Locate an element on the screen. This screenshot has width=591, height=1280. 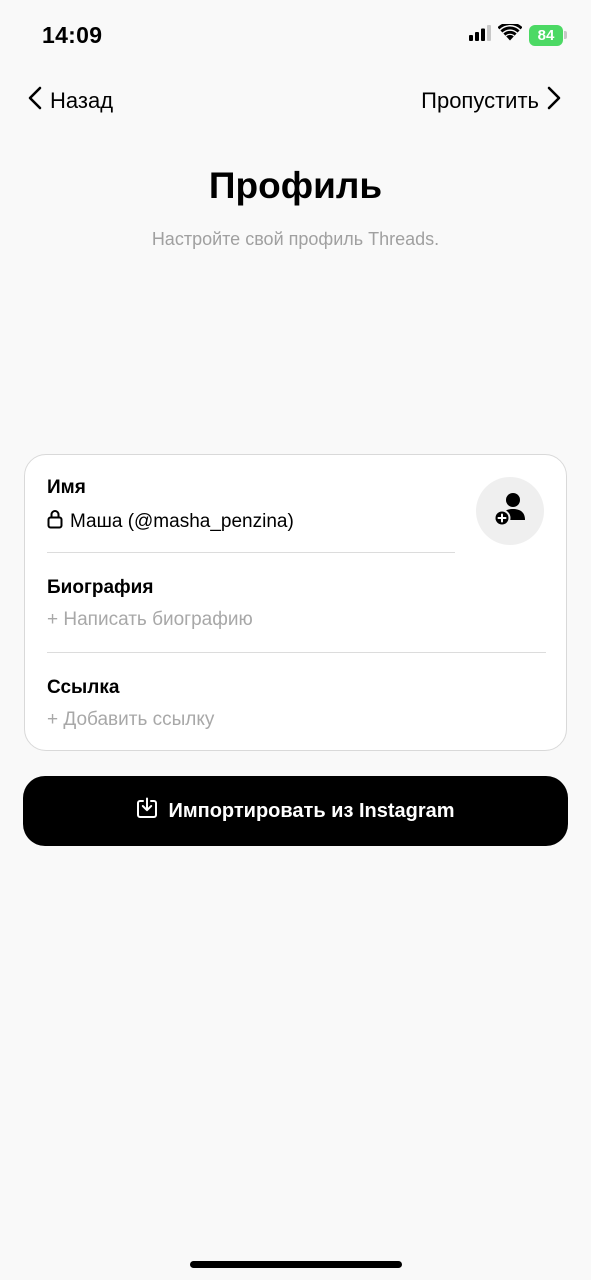
page-subtitle: Настройте свой профиль Threads. is located at coordinates (295, 239).